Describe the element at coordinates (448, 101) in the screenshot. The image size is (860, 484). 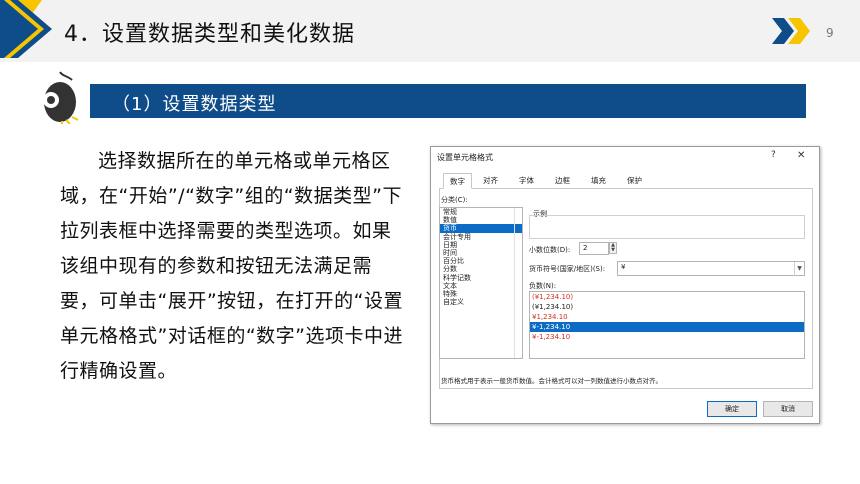
I see `section-header: （1）设置数据类型` at that location.